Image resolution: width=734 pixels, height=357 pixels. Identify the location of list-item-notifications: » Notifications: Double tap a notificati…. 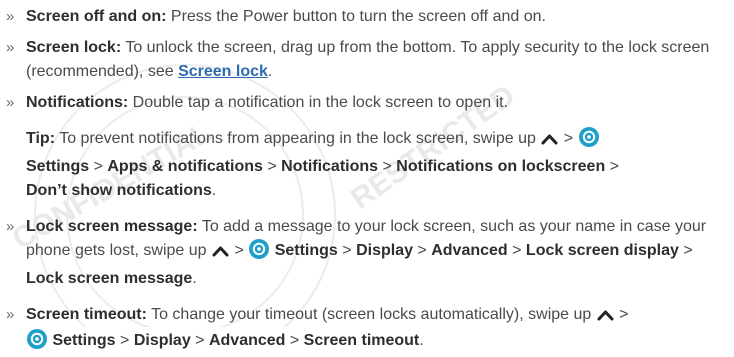
(369, 103).